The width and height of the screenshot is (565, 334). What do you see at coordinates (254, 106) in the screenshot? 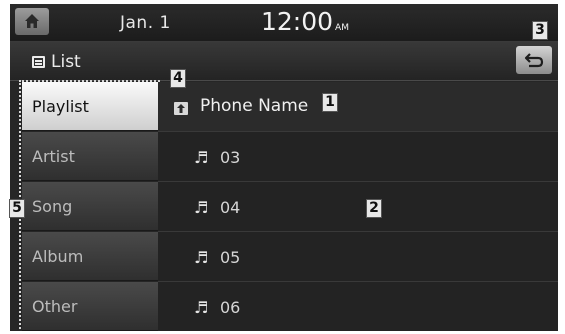
I see `folder-name: Phone Name` at bounding box center [254, 106].